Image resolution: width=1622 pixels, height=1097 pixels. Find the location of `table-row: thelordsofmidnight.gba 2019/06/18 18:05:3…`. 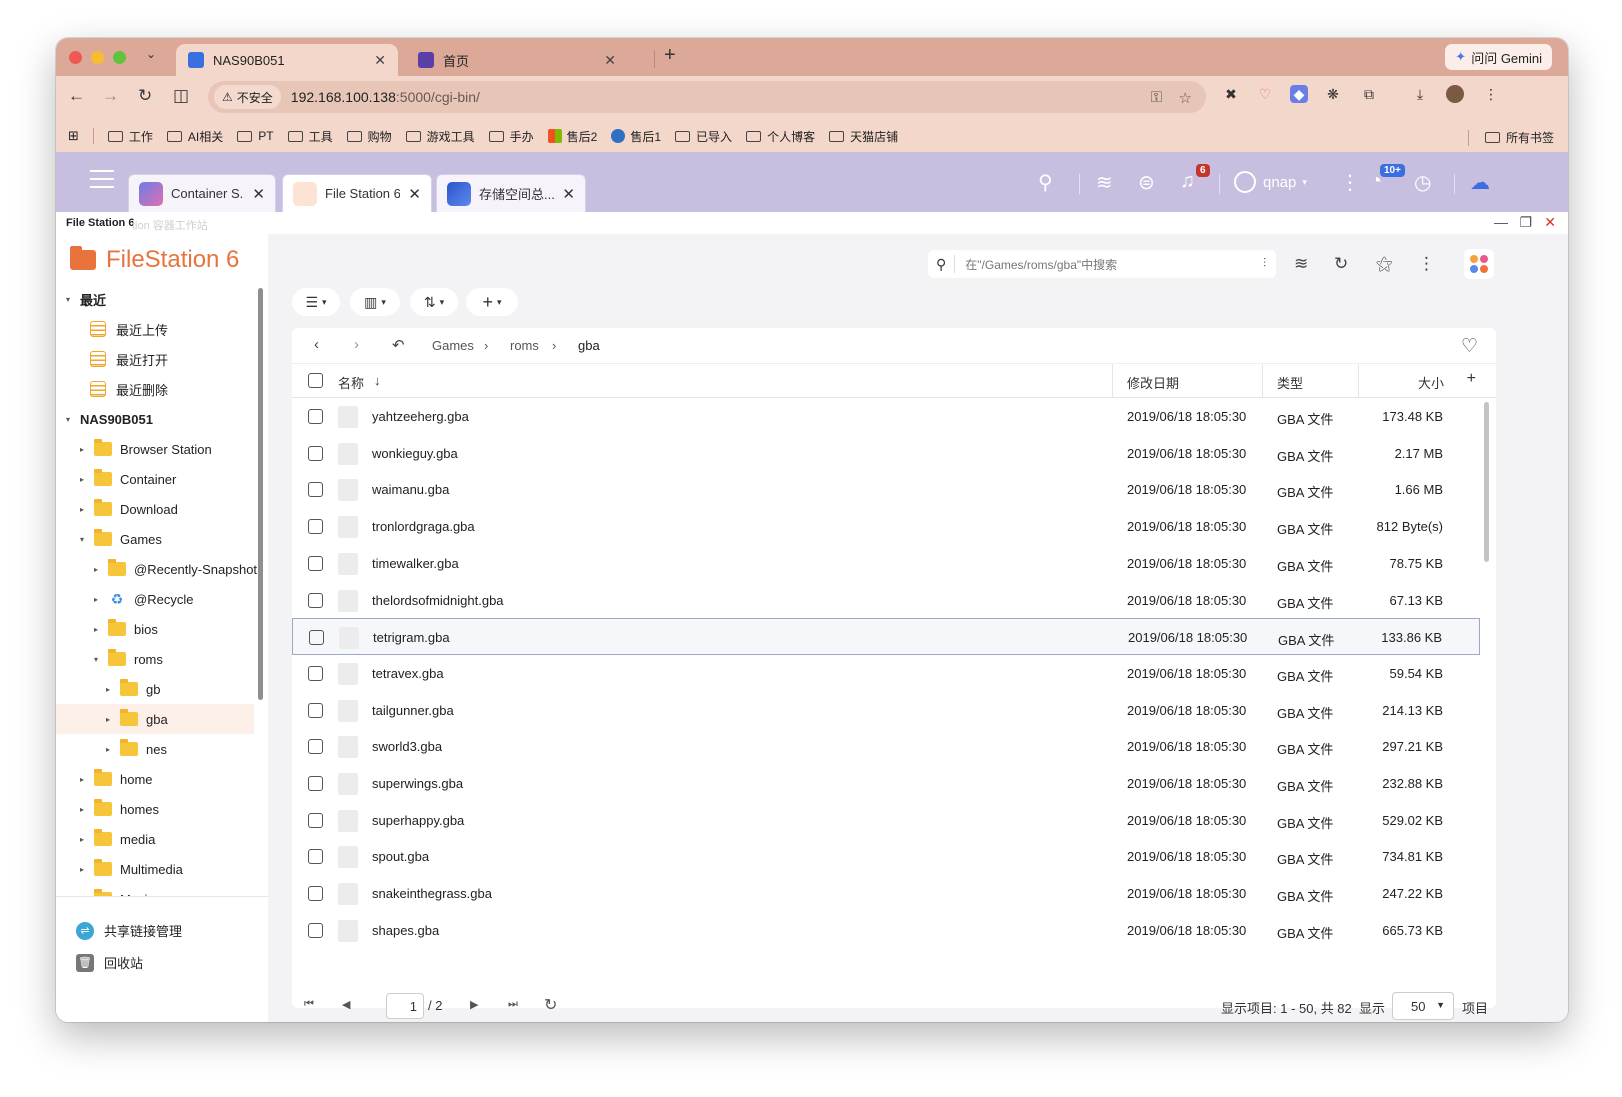

table-row: thelordsofmidnight.gba 2019/06/18 18:05:3… is located at coordinates (886, 600).